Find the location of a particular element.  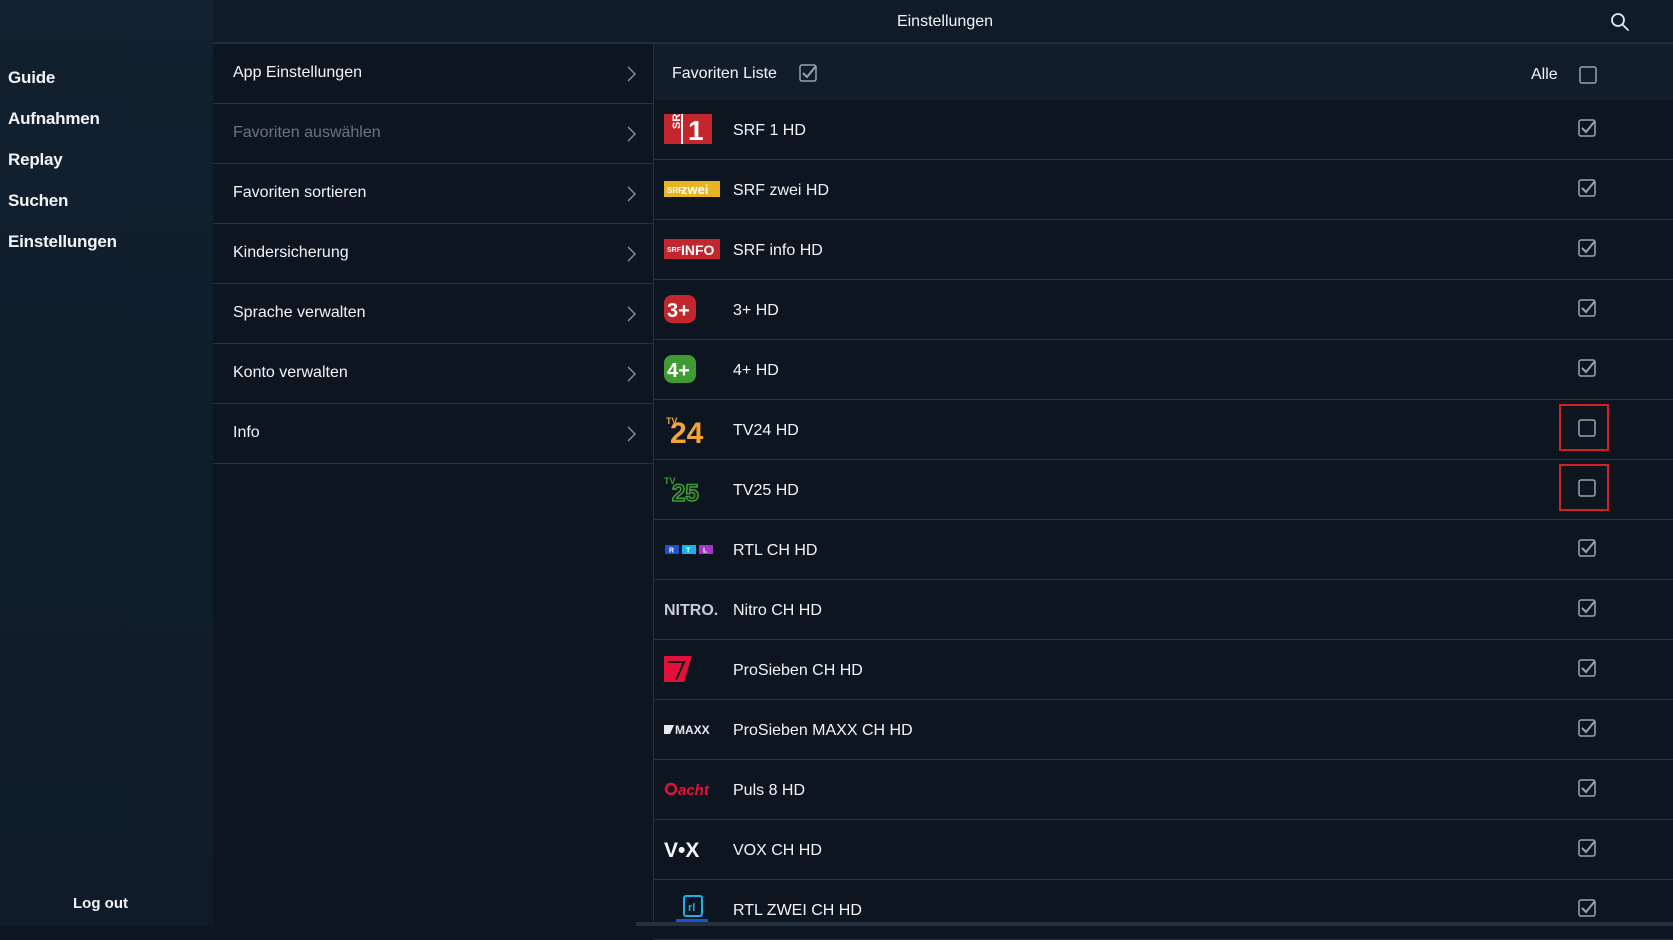

menu-item-label: Info is located at coordinates (246, 432).